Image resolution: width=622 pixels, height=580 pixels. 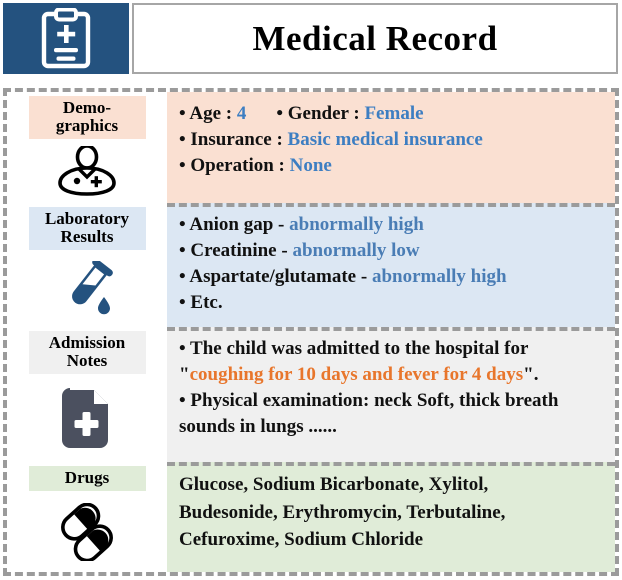 I want to click on pills-capsules-icon, so click(x=87, y=531).